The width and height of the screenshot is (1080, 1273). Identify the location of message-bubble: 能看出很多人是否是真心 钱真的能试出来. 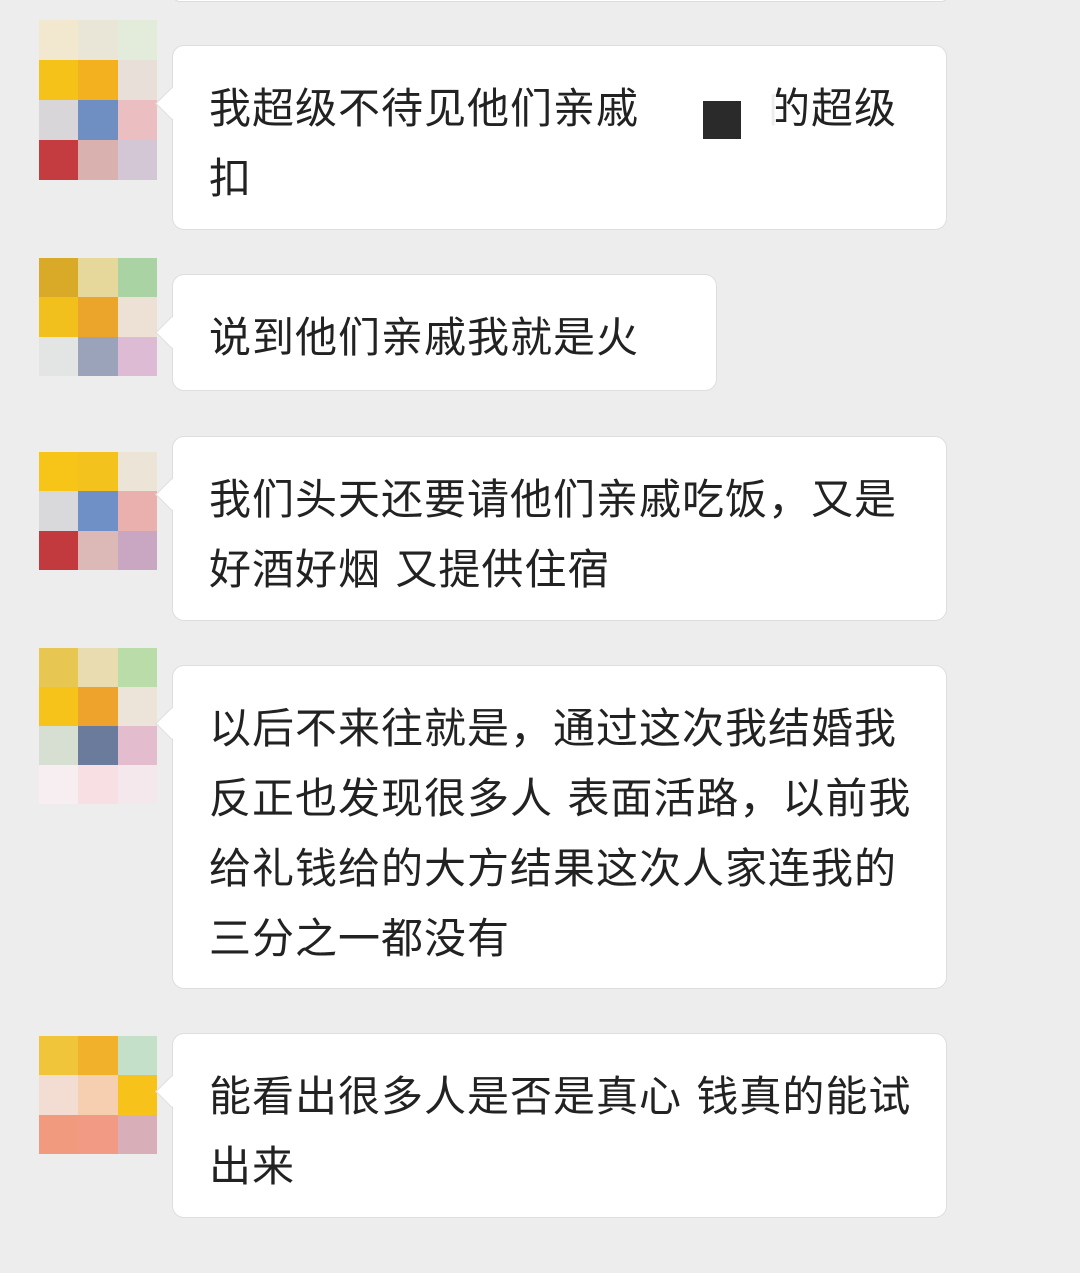
(559, 1125).